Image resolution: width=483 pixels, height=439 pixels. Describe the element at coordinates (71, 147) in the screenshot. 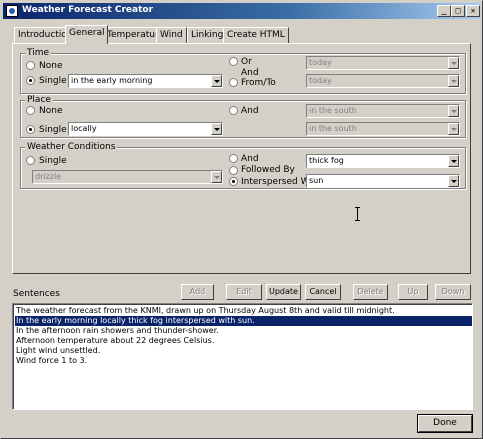

I see `weather-conditions-label: Weather Conditions` at that location.